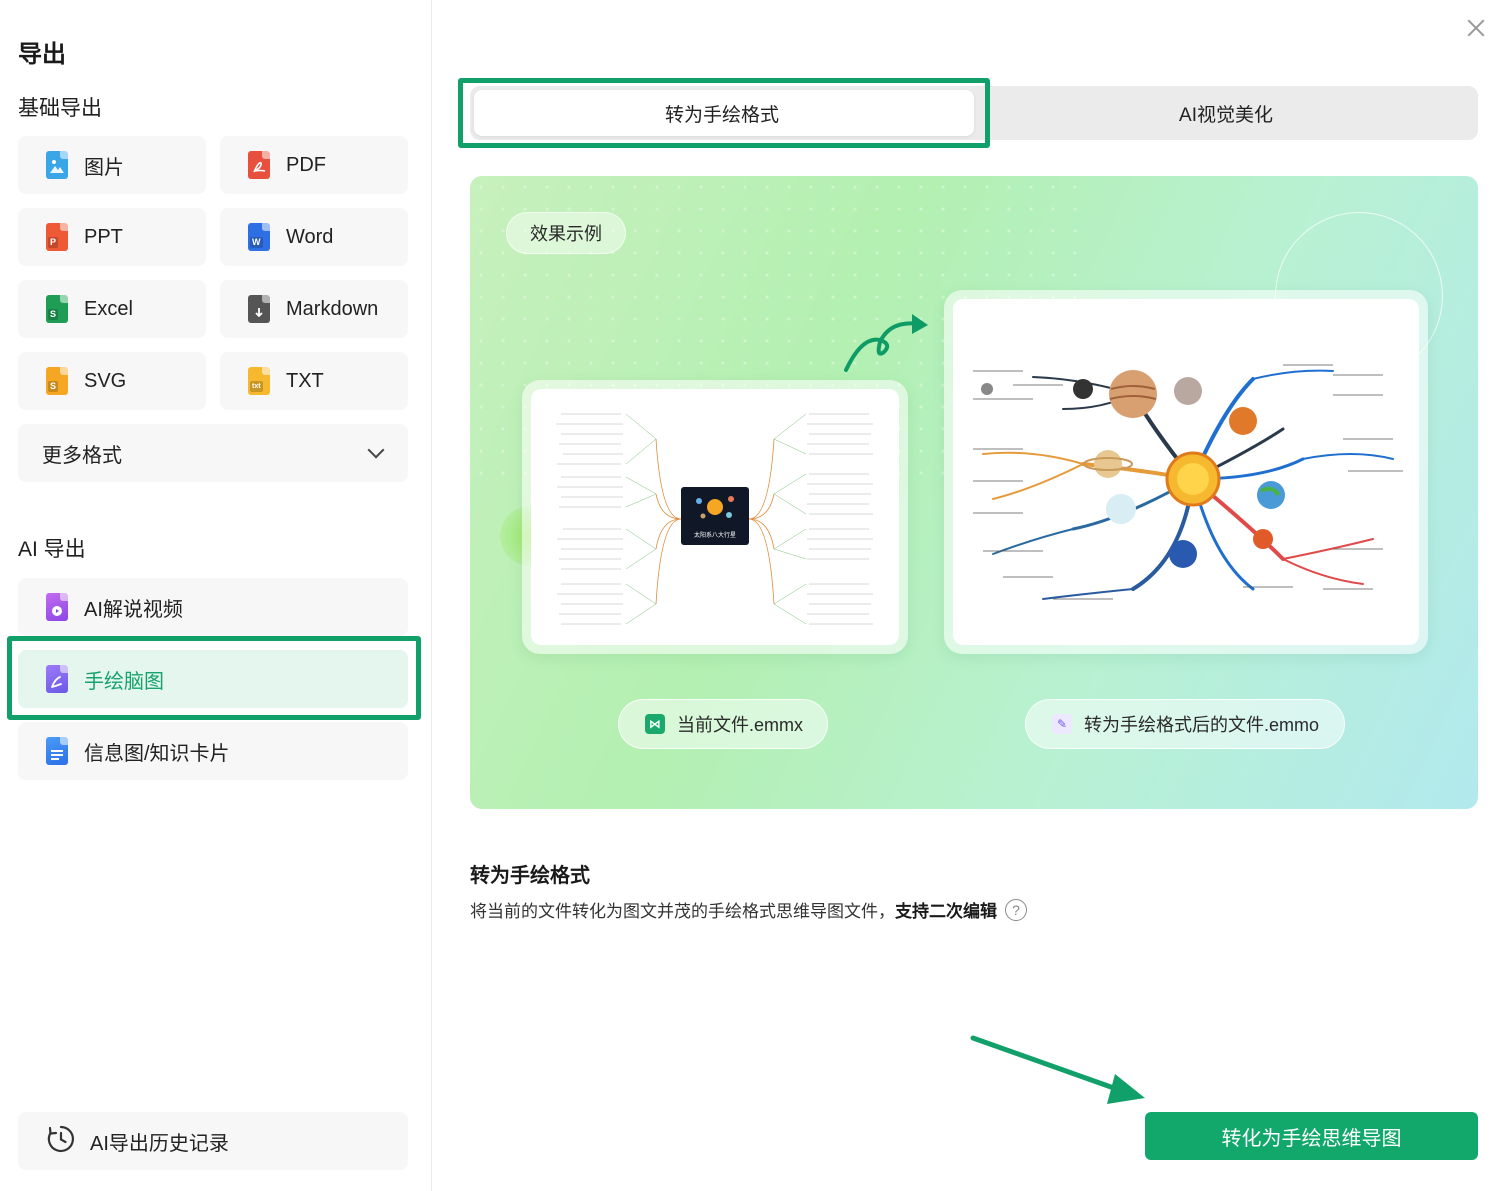  I want to click on export-txt-button: txt TXT, so click(314, 381).